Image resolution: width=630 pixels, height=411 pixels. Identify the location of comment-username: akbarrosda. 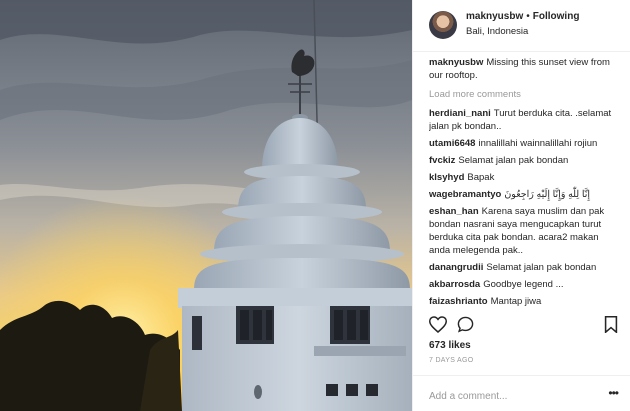
(454, 284).